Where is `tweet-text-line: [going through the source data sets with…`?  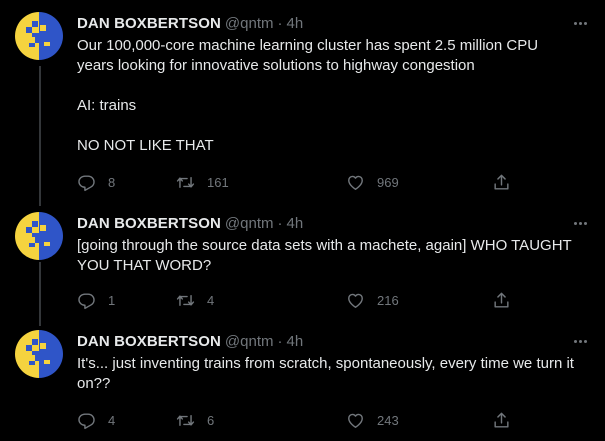 tweet-text-line: [going through the source data sets with… is located at coordinates (324, 255).